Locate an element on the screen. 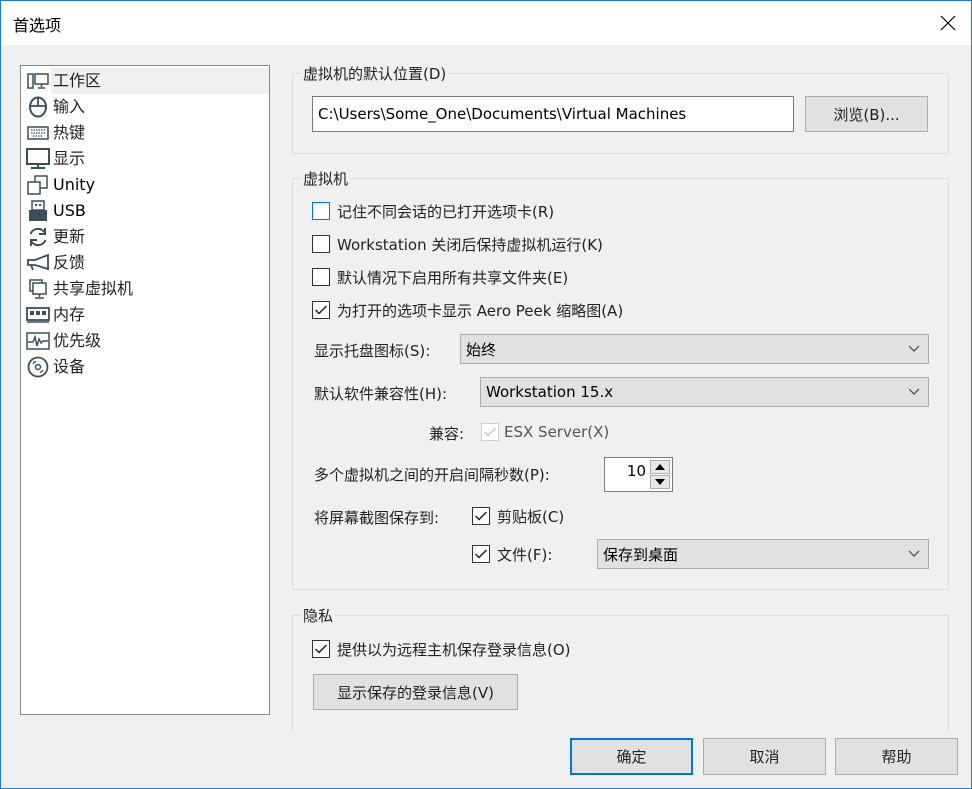  megaphone-icon is located at coordinates (38, 263).